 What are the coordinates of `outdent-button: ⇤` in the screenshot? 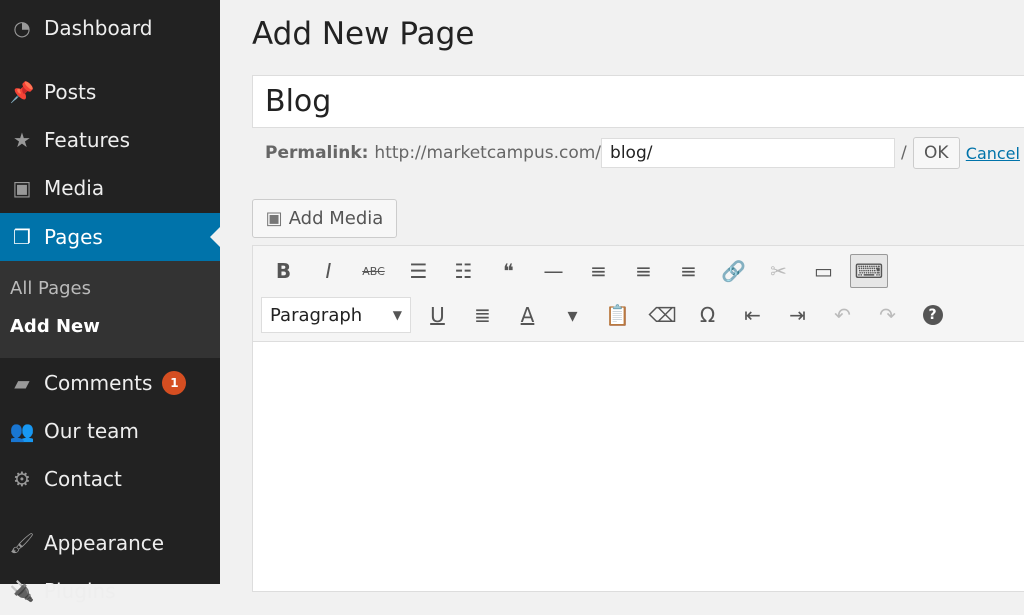 It's located at (752, 315).